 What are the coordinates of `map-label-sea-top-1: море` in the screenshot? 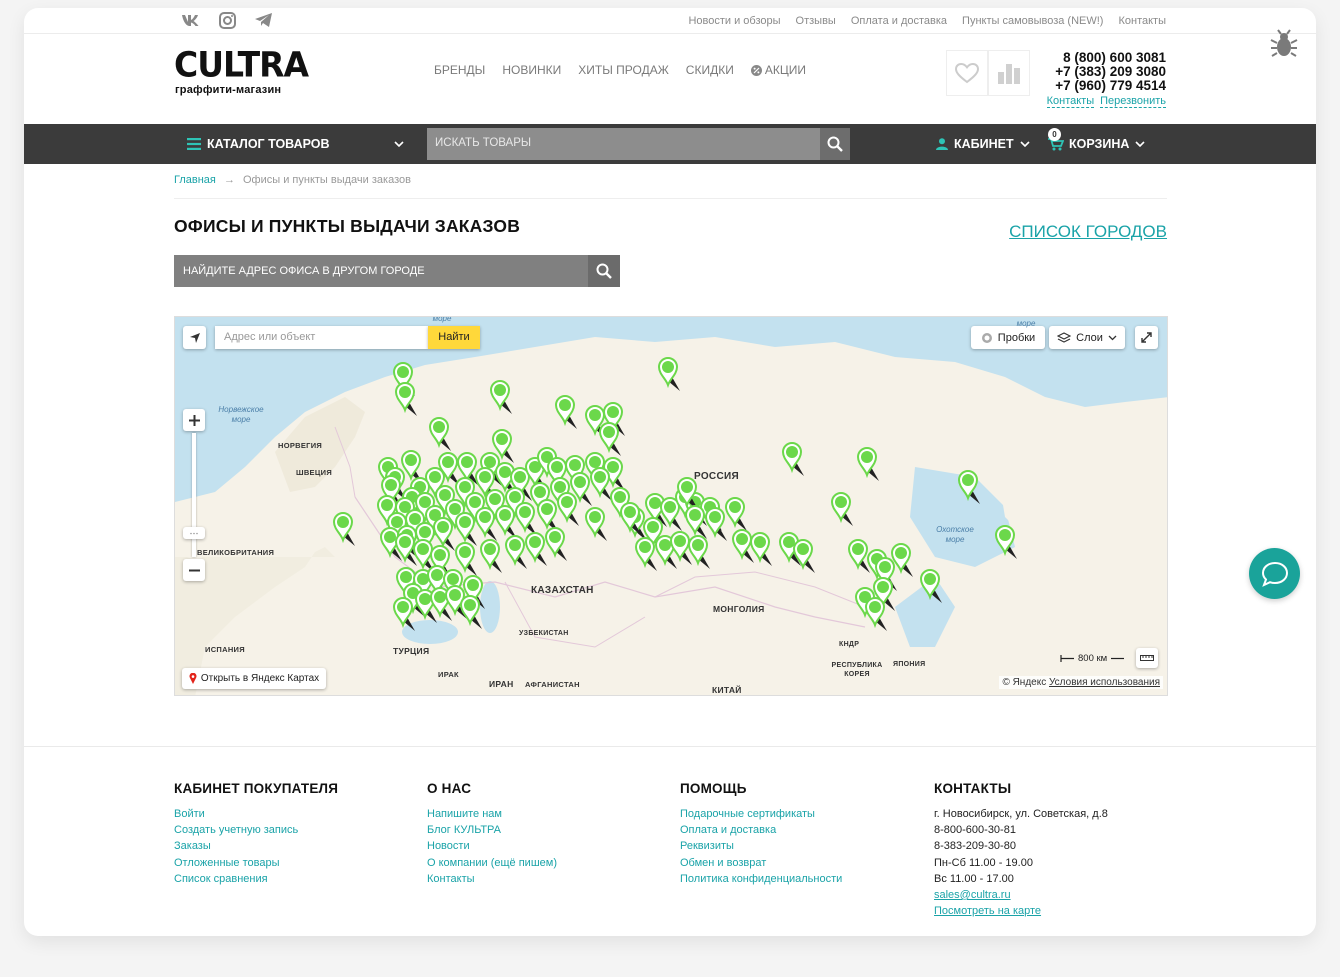 It's located at (442, 319).